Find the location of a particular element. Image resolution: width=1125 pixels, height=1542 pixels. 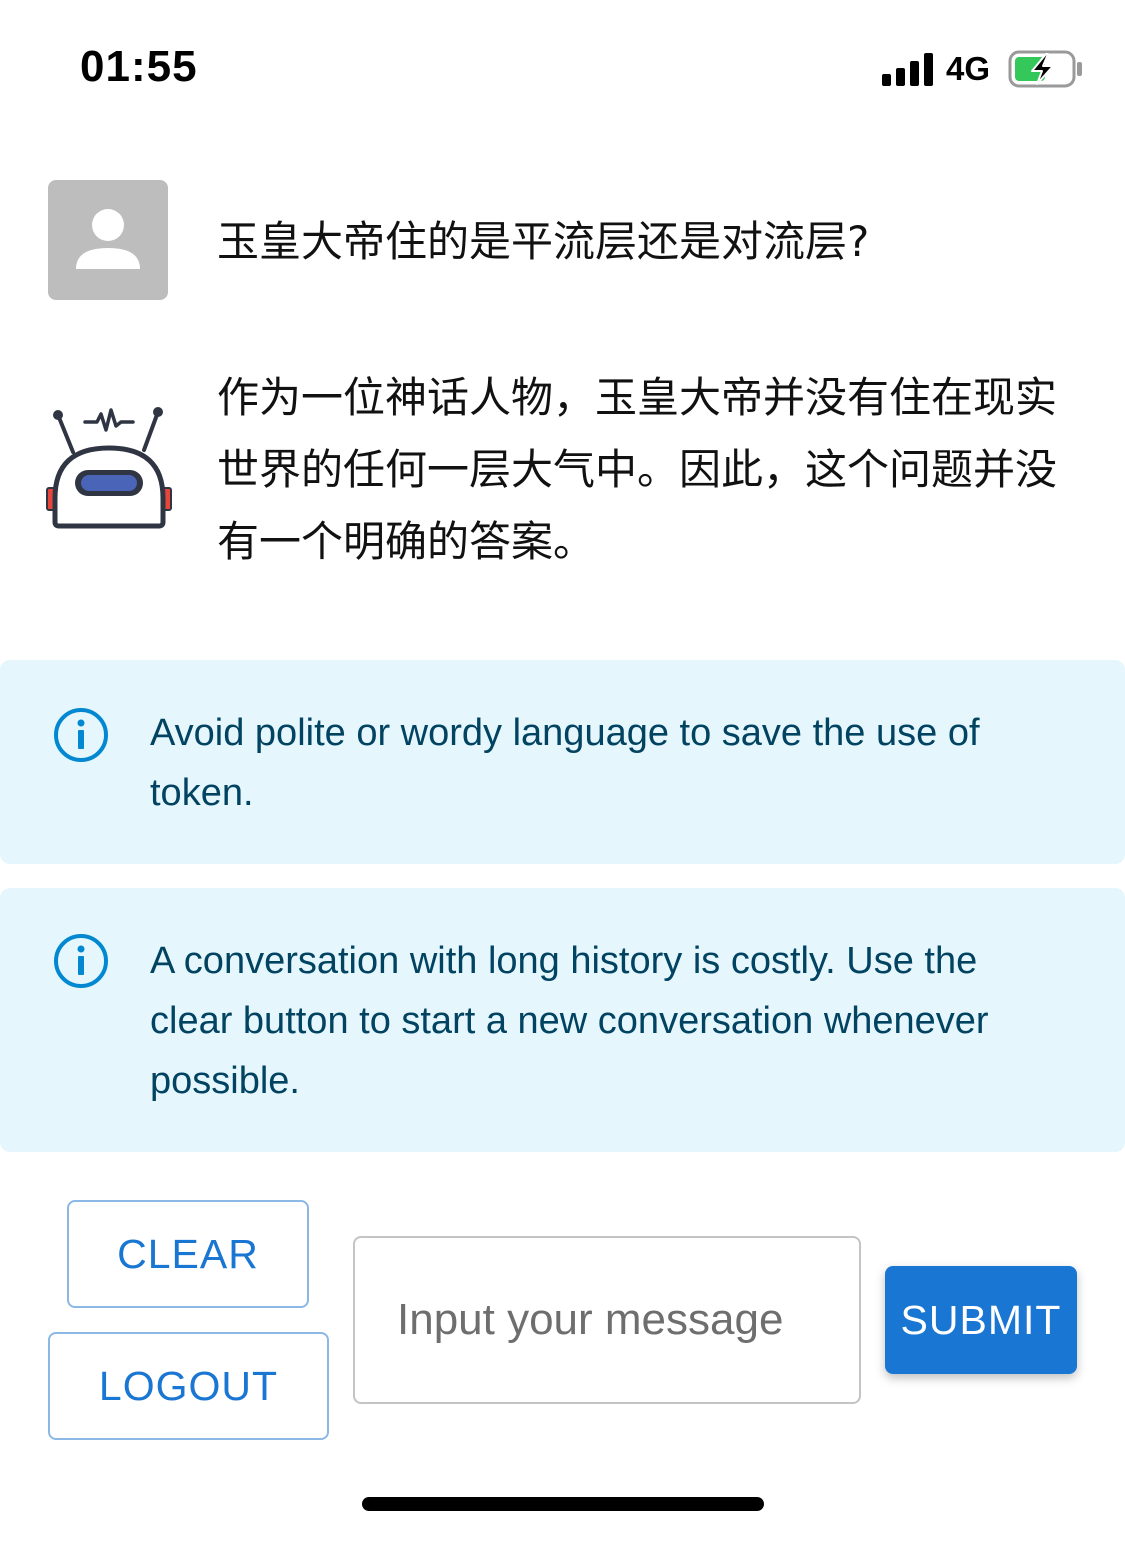

network-type-label: 4G is located at coordinates (968, 68).